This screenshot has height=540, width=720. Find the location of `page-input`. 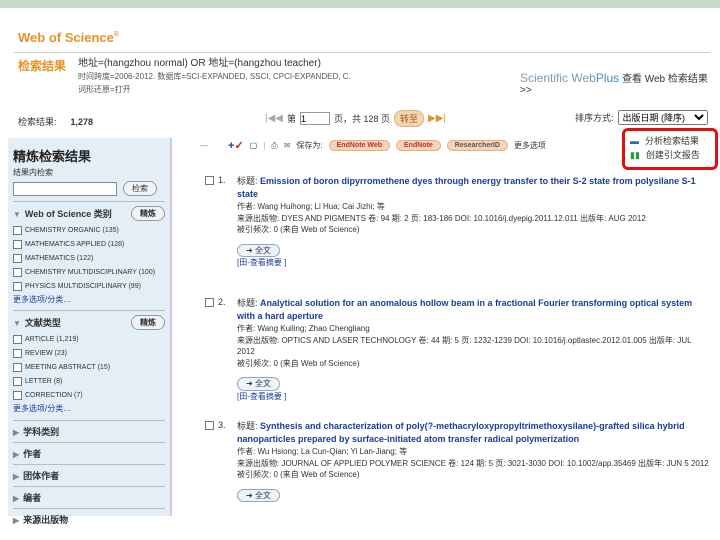

page-input is located at coordinates (315, 118).